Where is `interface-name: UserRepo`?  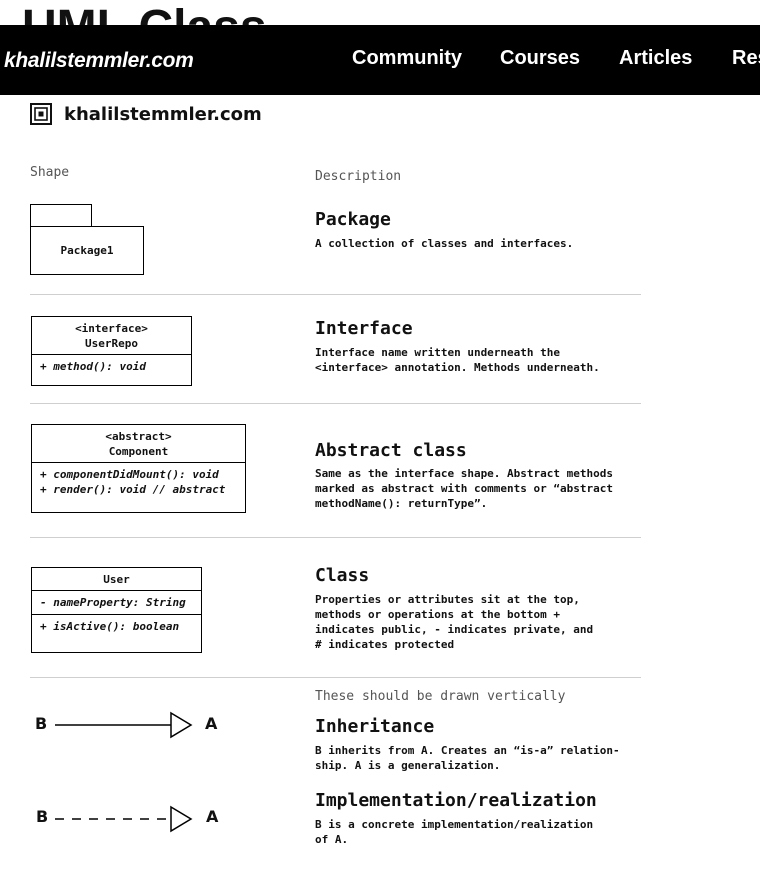 interface-name: UserRepo is located at coordinates (111, 343).